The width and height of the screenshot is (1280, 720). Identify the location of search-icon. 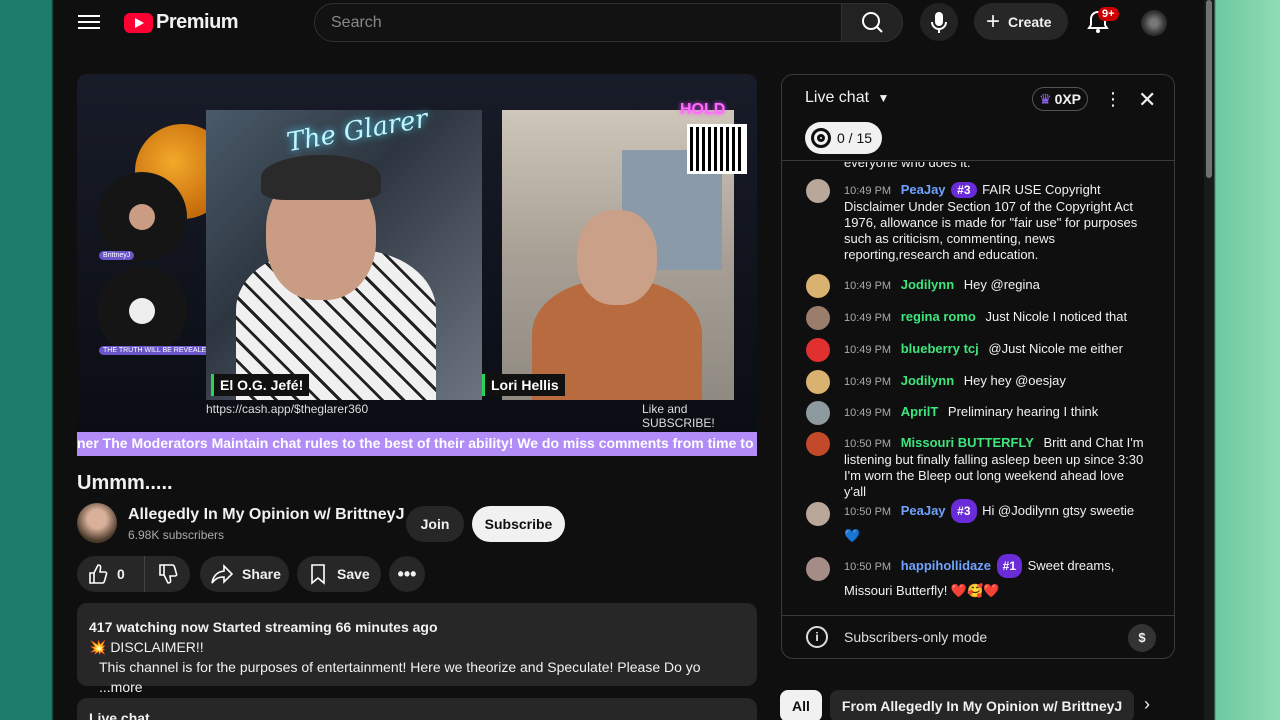
(872, 22).